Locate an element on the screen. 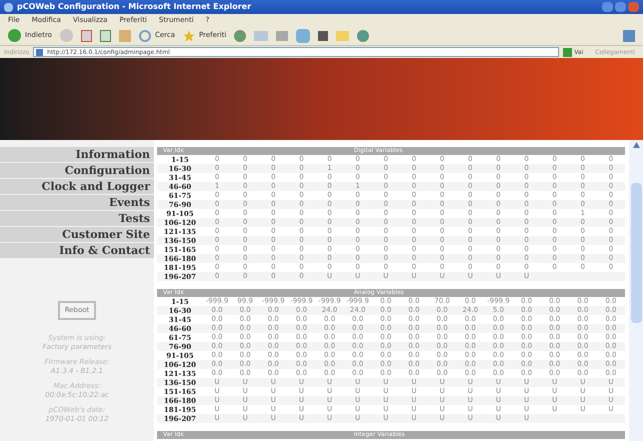  forward-icon is located at coordinates (66, 35).